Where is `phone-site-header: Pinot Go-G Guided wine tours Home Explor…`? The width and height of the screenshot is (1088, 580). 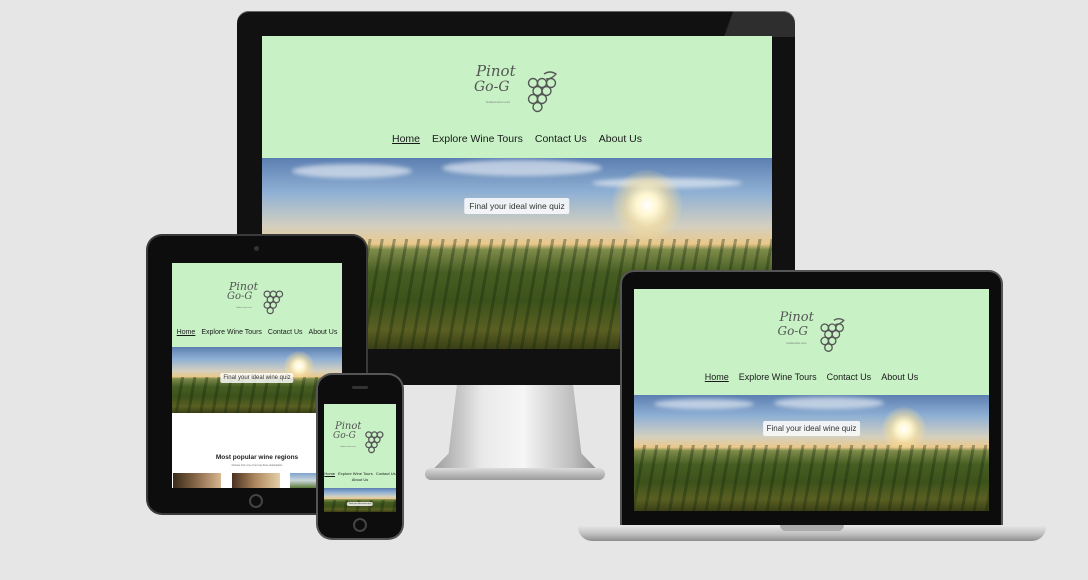 phone-site-header: Pinot Go-G Guided wine tours Home Explor… is located at coordinates (360, 446).